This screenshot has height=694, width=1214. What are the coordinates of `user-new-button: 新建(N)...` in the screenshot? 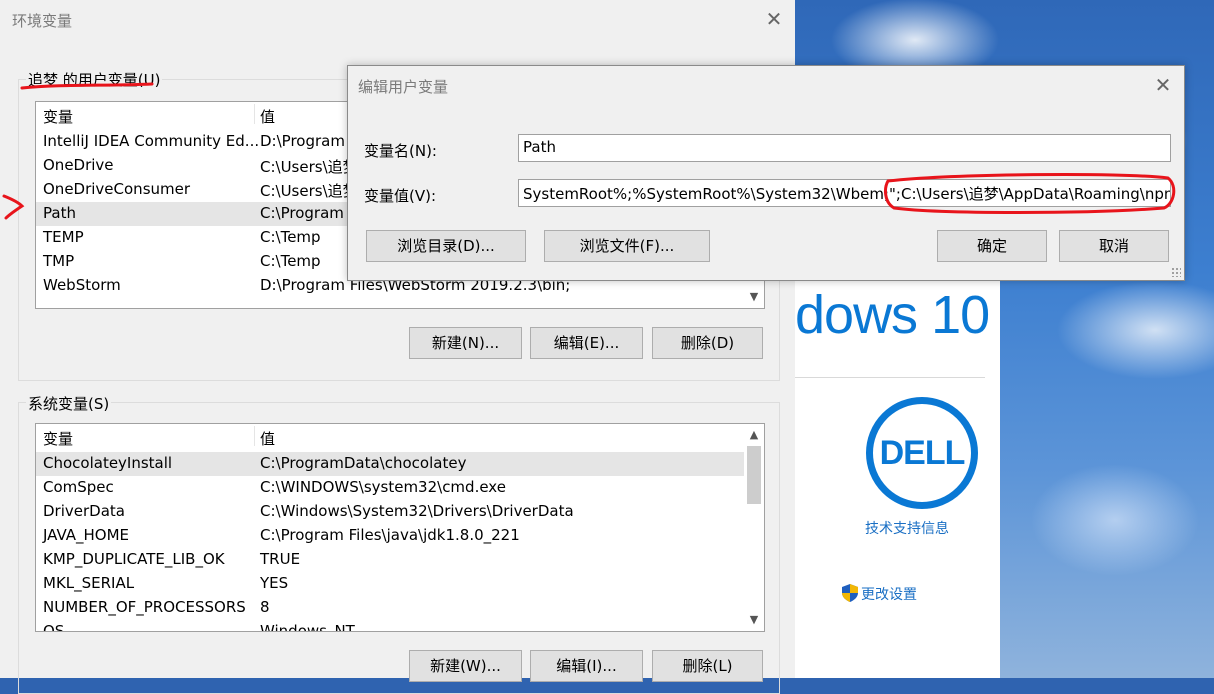 It's located at (465, 343).